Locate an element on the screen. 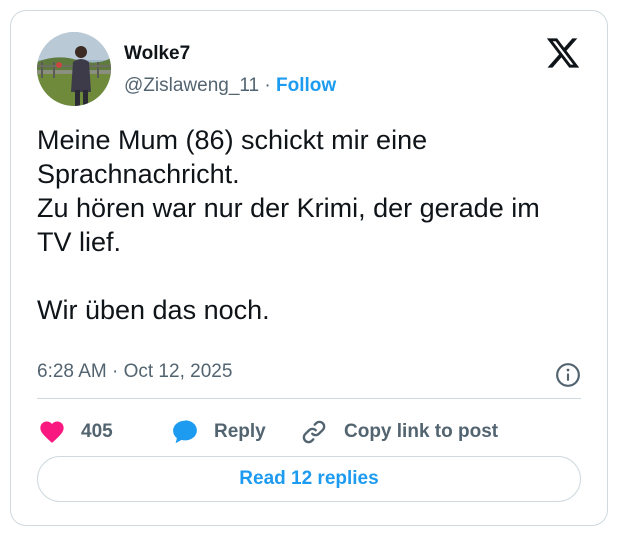  author-handle-row: @Zislaweng_11 · Follow is located at coordinates (230, 86).